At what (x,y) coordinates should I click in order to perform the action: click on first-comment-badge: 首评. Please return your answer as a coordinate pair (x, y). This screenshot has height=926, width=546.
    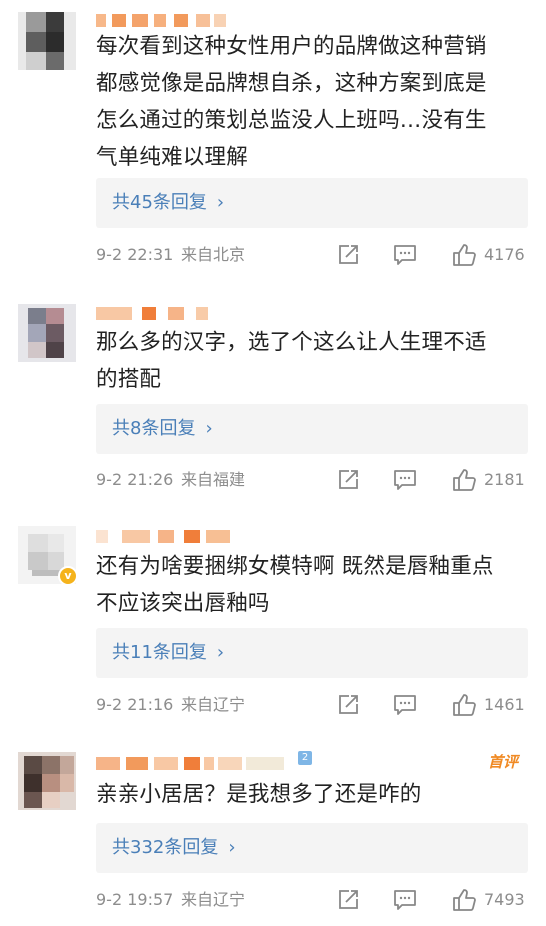
    Looking at the image, I should click on (503, 762).